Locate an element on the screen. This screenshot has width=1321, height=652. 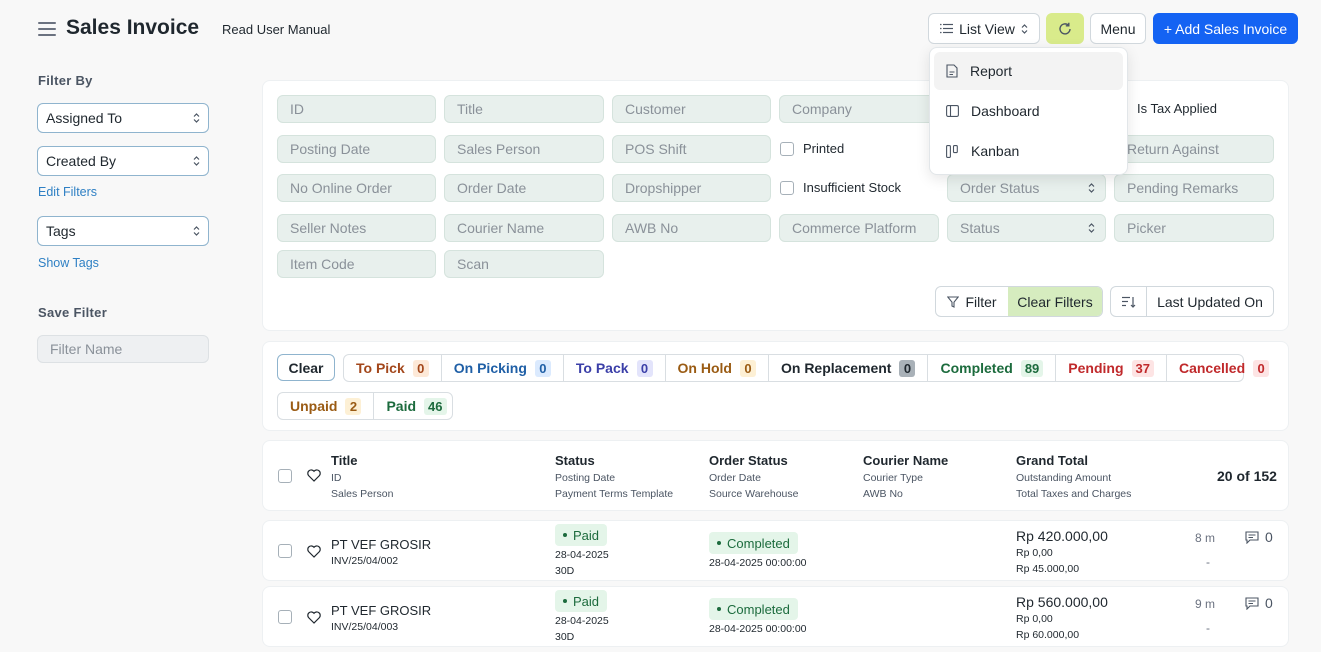
status-pill-pending: Pending 37 is located at coordinates (1111, 368).